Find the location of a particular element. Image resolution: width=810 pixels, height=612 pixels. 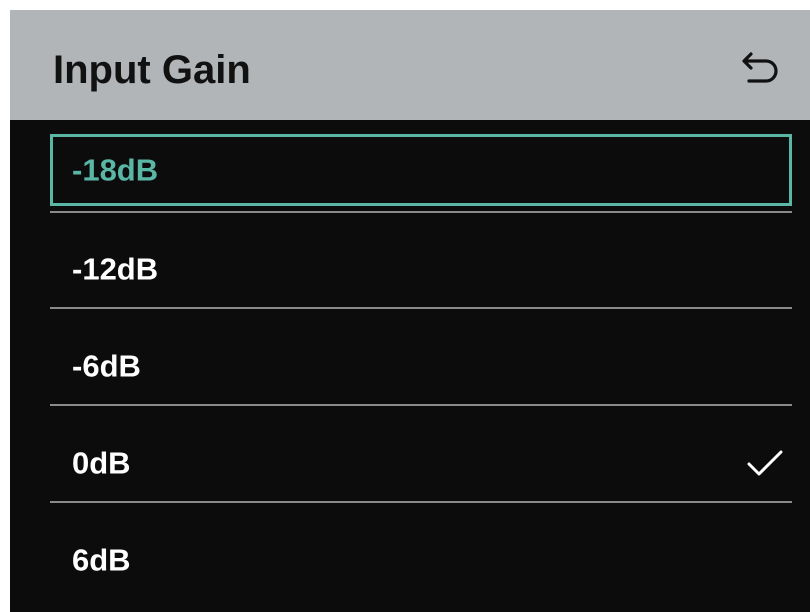

option-label: -6dB is located at coordinates (106, 366).